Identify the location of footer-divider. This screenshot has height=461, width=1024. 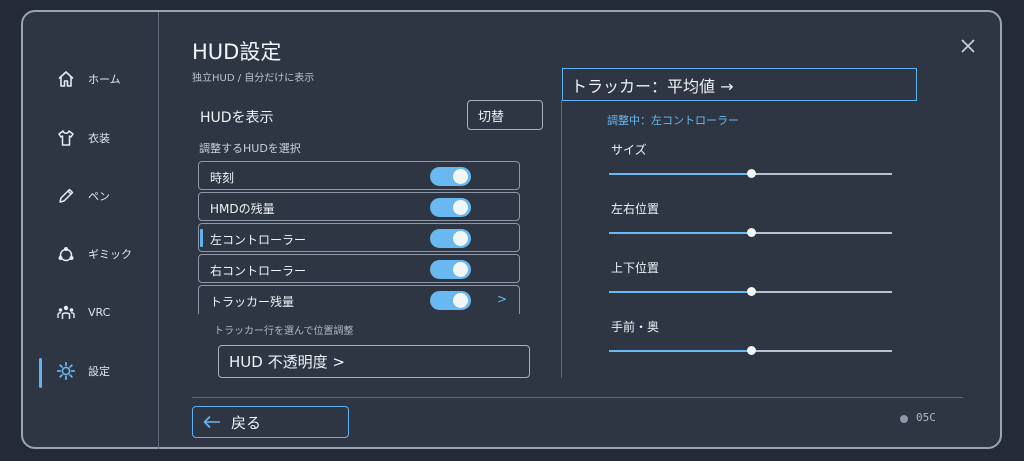
(577, 397).